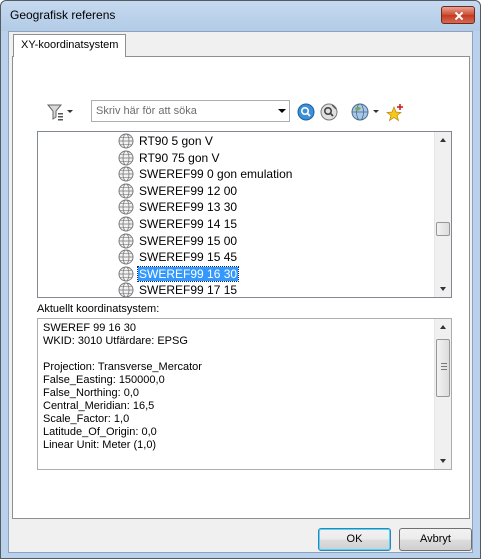 The image size is (481, 559). What do you see at coordinates (376, 111) in the screenshot?
I see `globe-dropdown-icon` at bounding box center [376, 111].